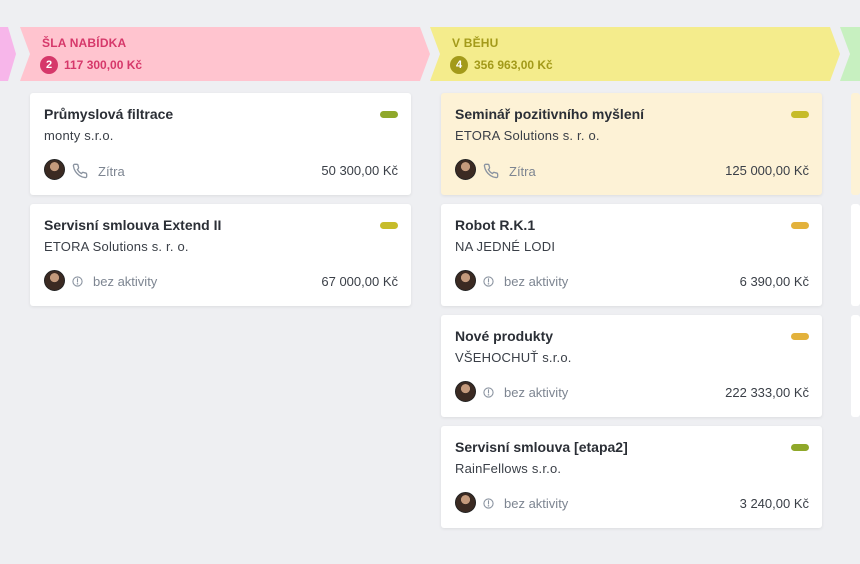 Image resolution: width=860 pixels, height=564 pixels. I want to click on deal-title: Nové produkty, so click(504, 336).